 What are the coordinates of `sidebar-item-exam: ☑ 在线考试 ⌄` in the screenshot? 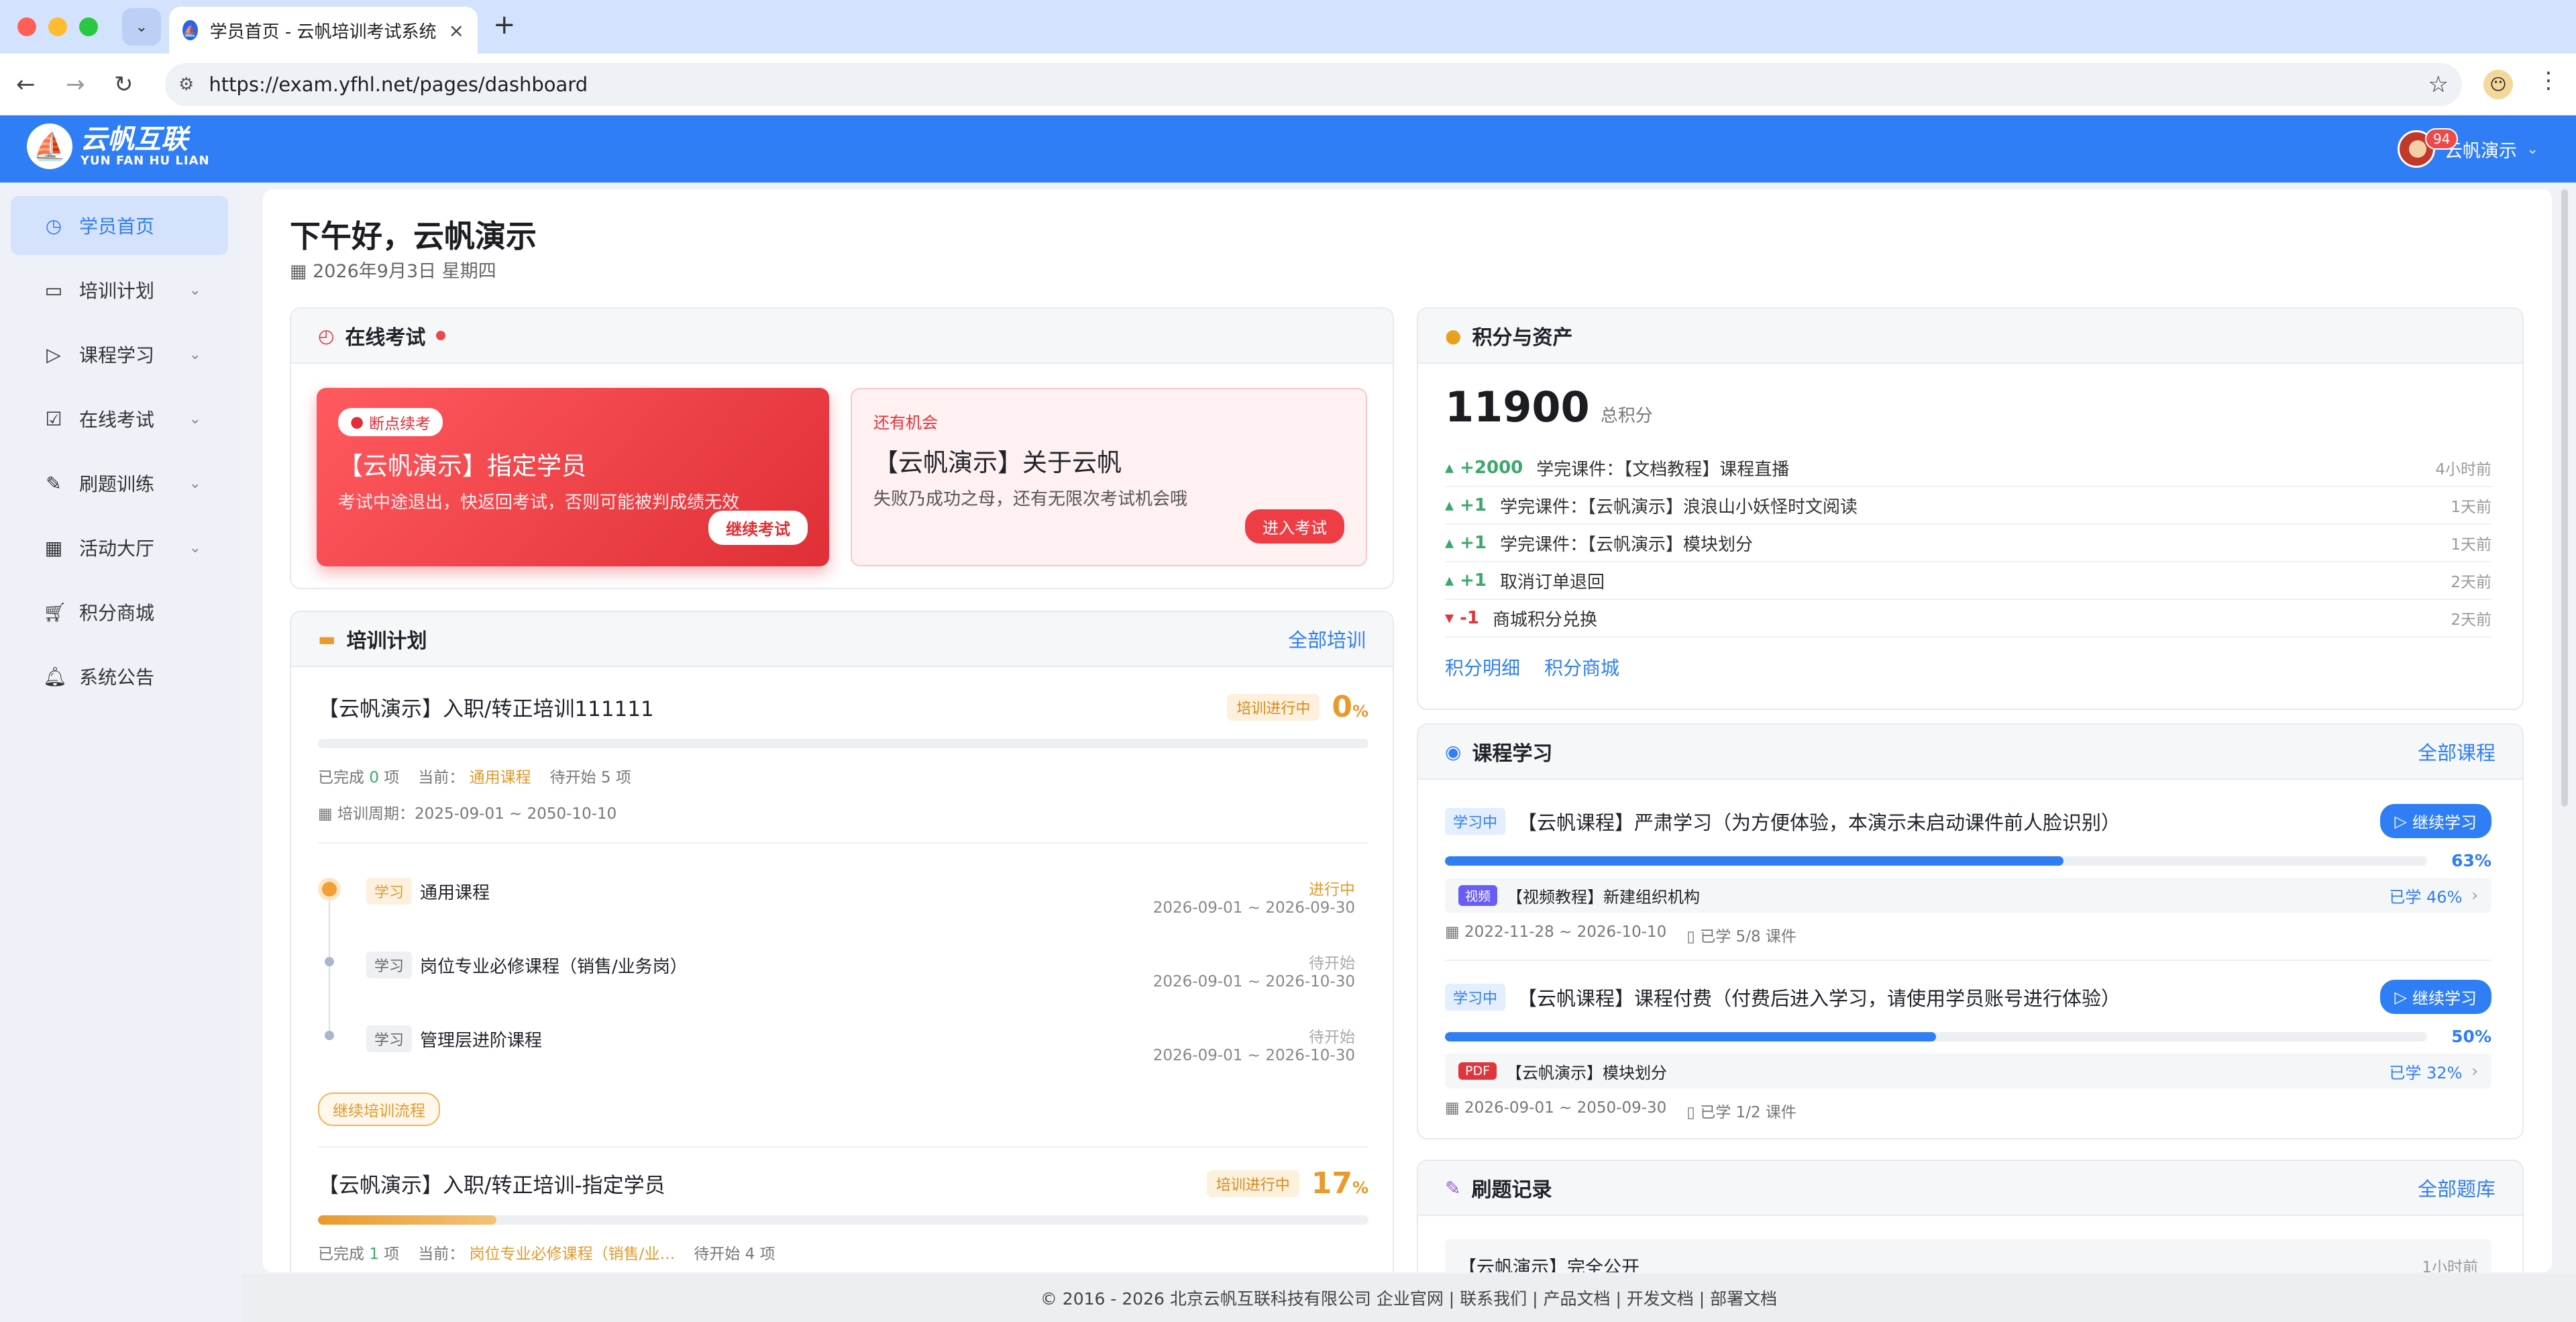 It's located at (119, 418).